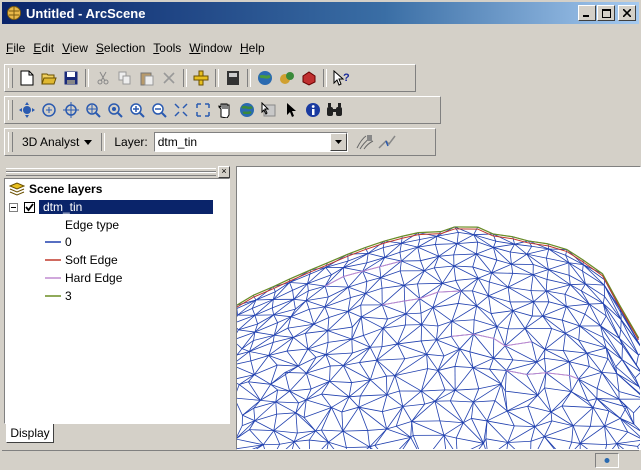 This screenshot has height=470, width=641. Describe the element at coordinates (71, 78) in the screenshot. I see `save-icon` at that location.